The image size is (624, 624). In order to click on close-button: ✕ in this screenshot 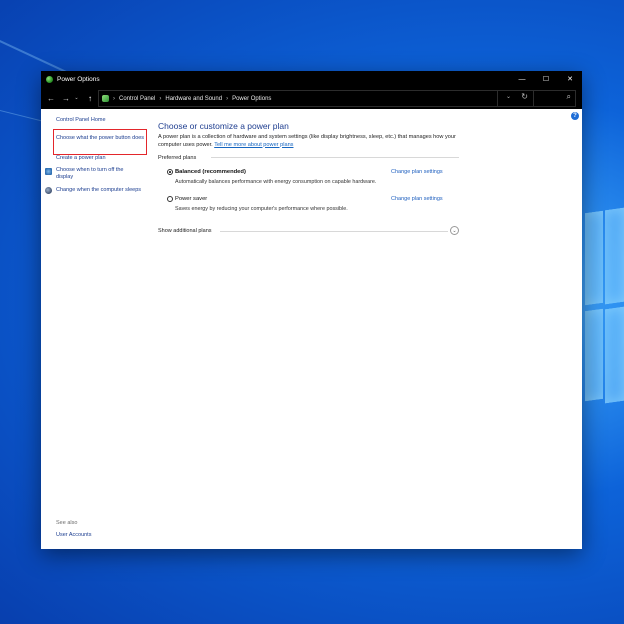, I will do `click(570, 79)`.